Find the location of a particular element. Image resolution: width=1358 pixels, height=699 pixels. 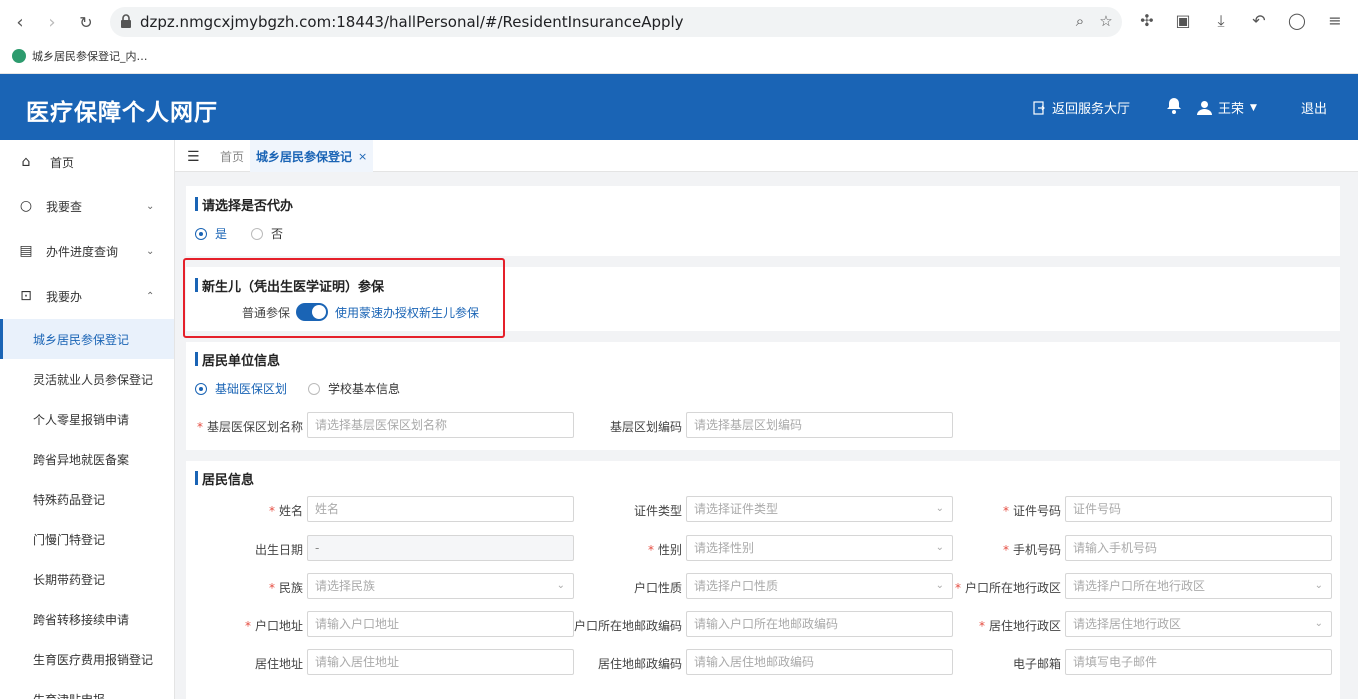

sidebar-sub-item: 个人零星报销申请 is located at coordinates (87, 419).